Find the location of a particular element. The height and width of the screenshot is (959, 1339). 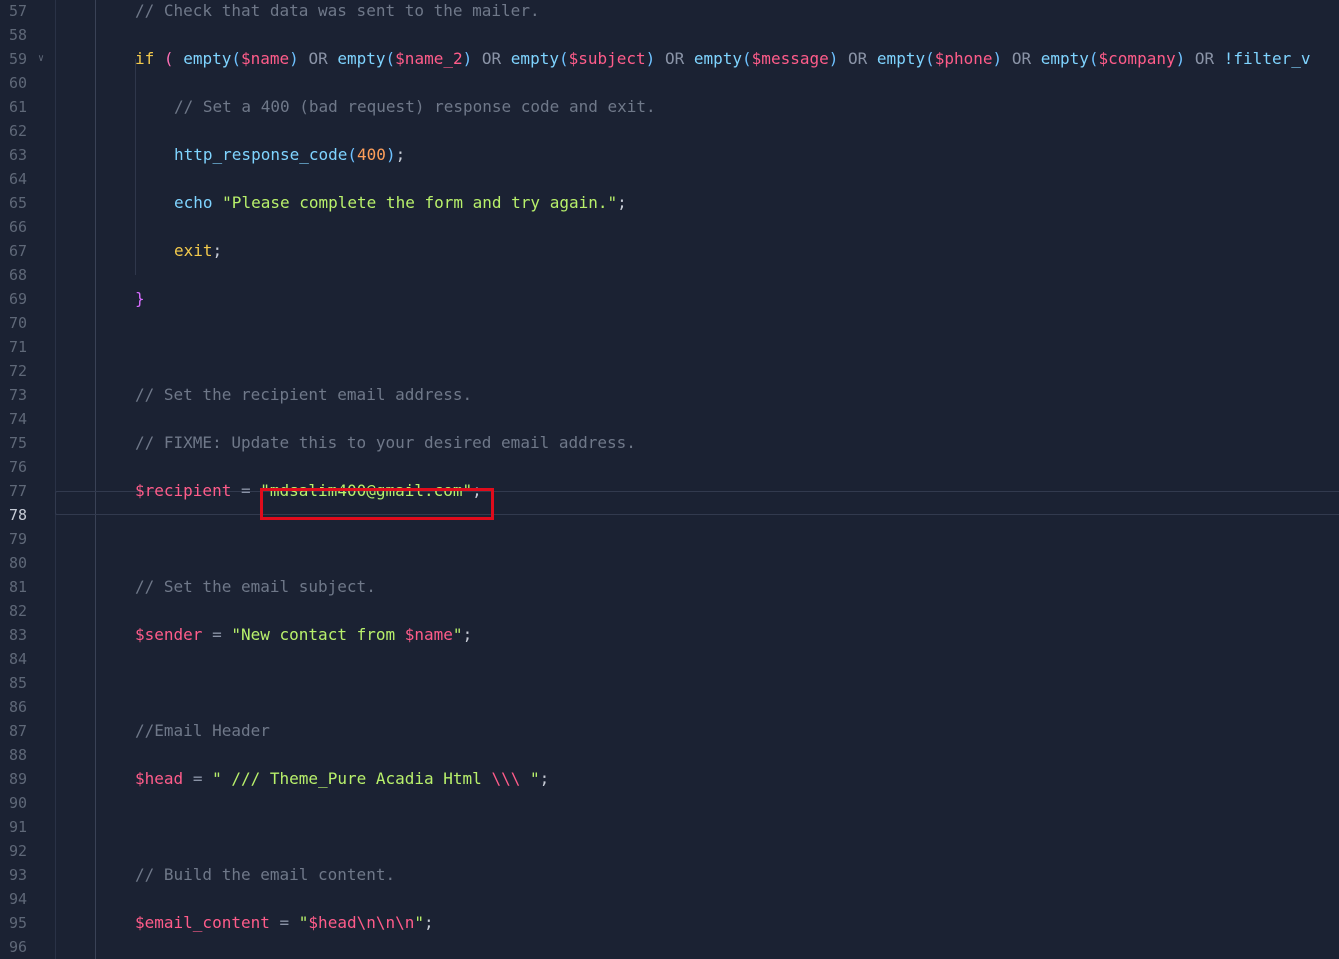

code-line: 61 is located at coordinates (669, 93).